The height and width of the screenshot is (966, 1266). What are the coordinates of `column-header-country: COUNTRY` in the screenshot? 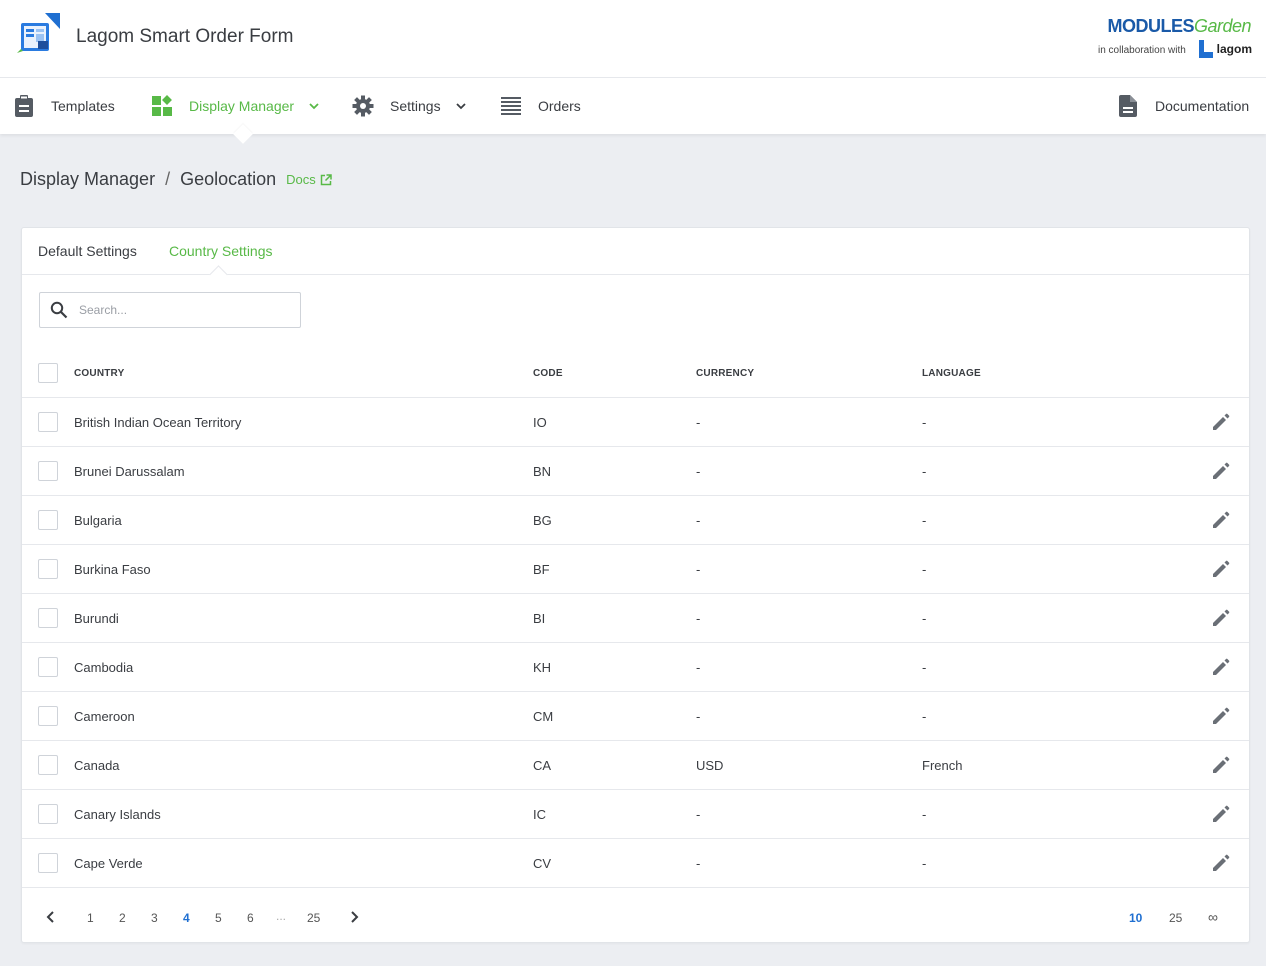 It's located at (99, 373).